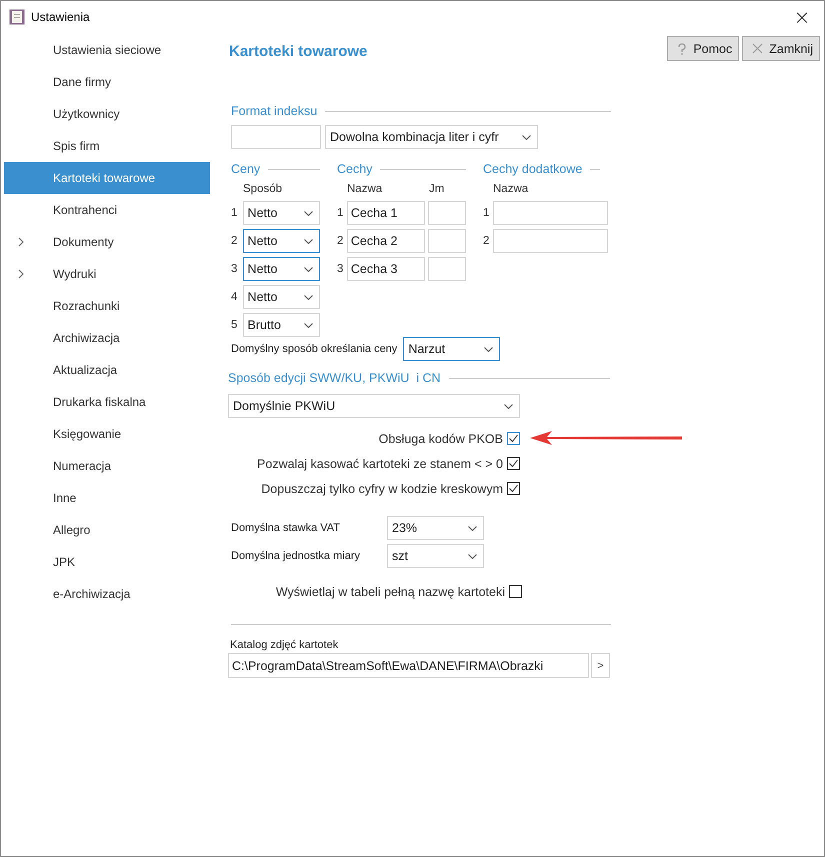 This screenshot has height=857, width=825. Describe the element at coordinates (107, 210) in the screenshot. I see `sidebar-item: Kontrahenci` at that location.